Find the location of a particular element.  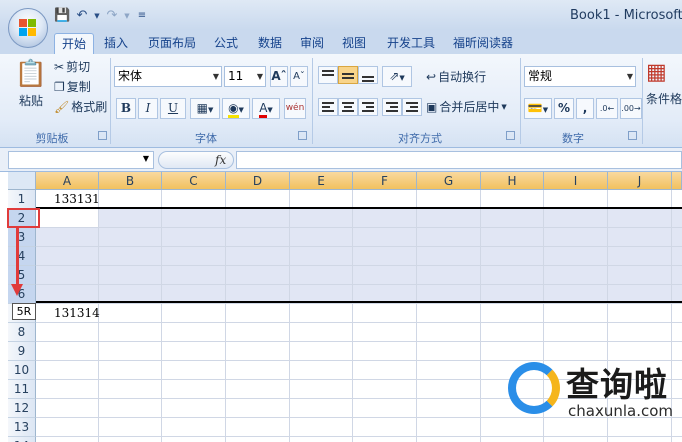

shrink-font-icon: Aˇ is located at coordinates (299, 76).